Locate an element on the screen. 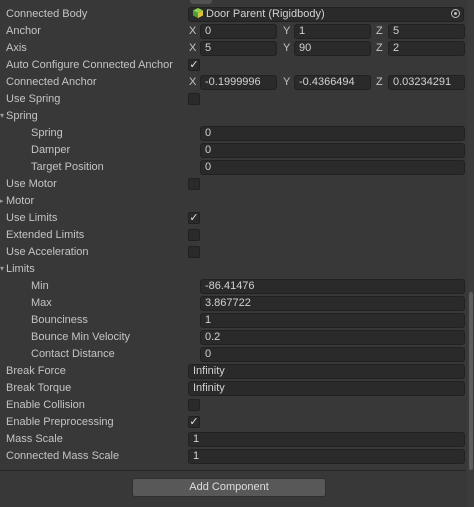 This screenshot has width=474, height=507. row-target-position: Target Position 0 is located at coordinates (233, 167).